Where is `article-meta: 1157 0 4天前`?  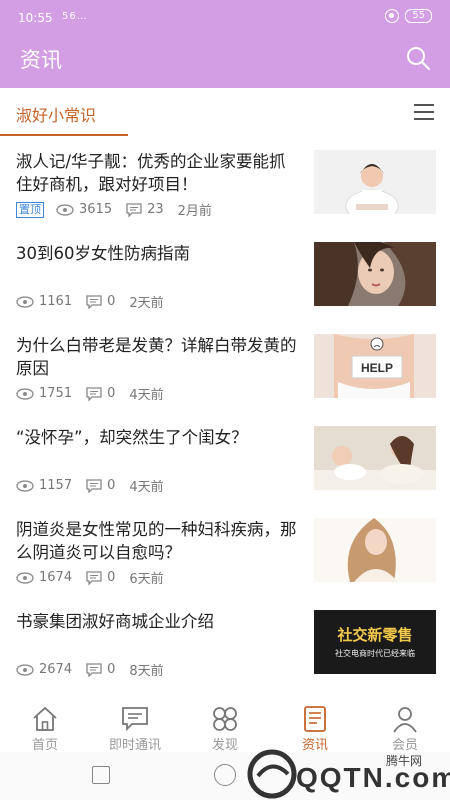
article-meta: 1157 0 4天前 is located at coordinates (97, 485).